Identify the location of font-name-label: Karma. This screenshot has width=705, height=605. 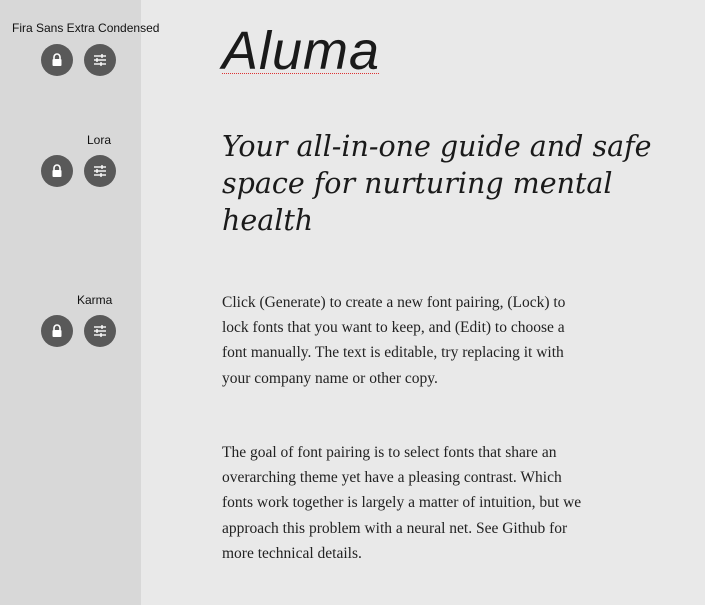
(95, 300).